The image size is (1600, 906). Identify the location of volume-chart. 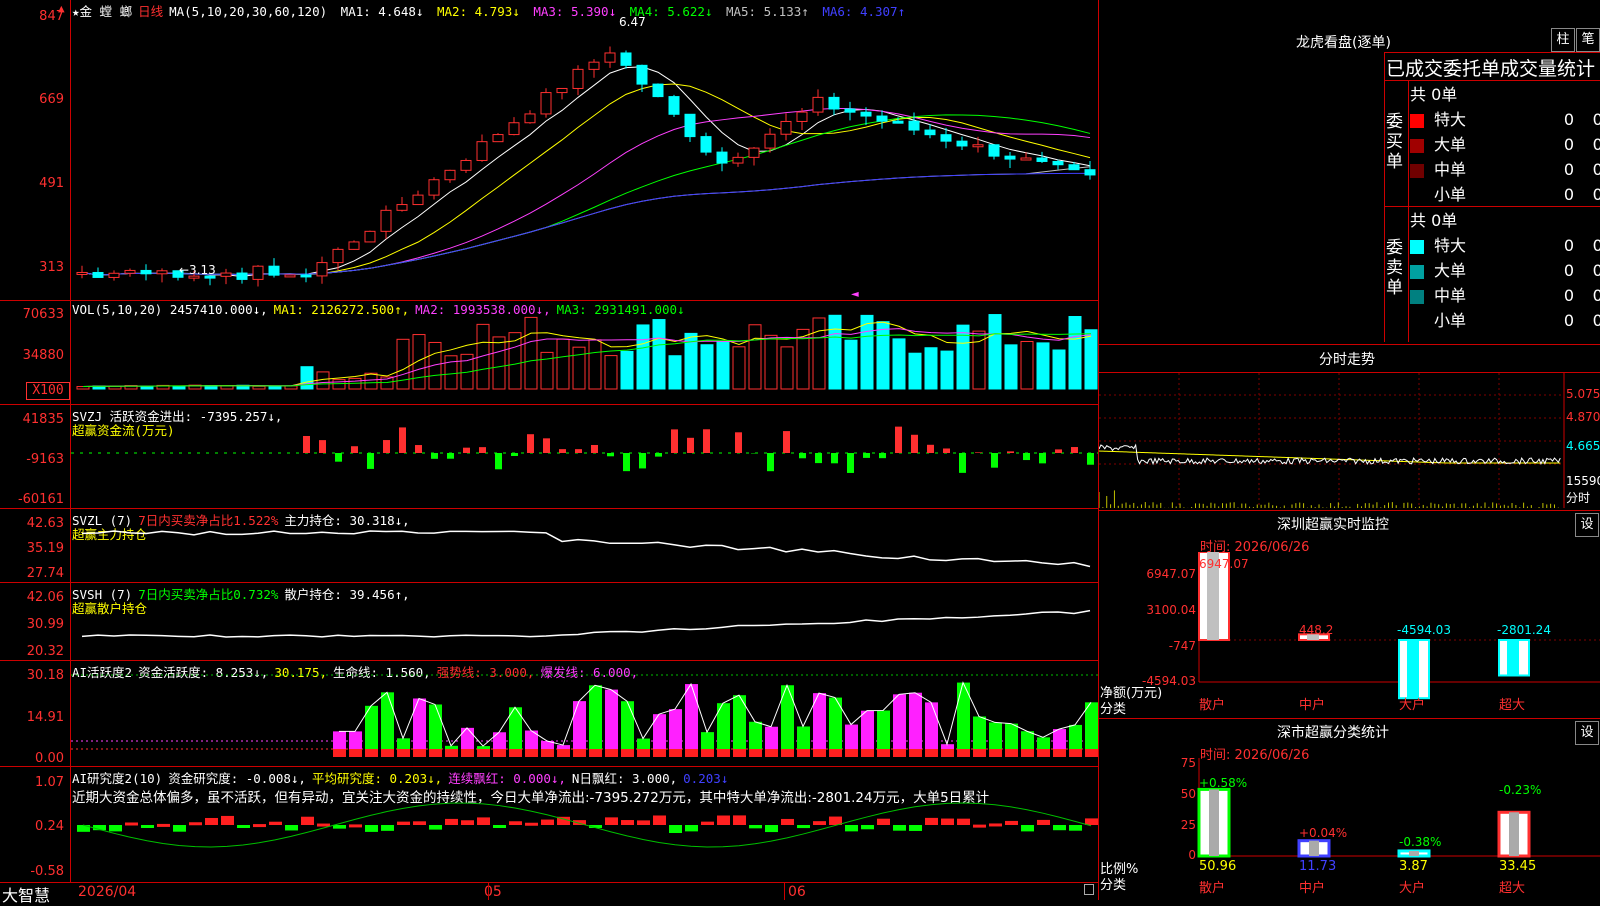
(584, 352).